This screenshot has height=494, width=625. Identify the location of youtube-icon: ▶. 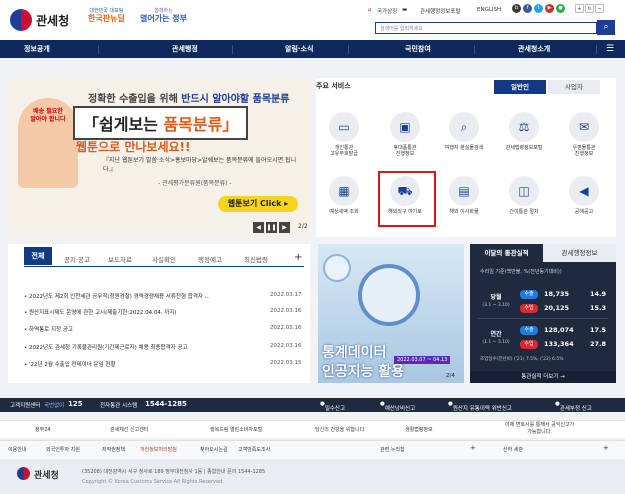
(549, 8).